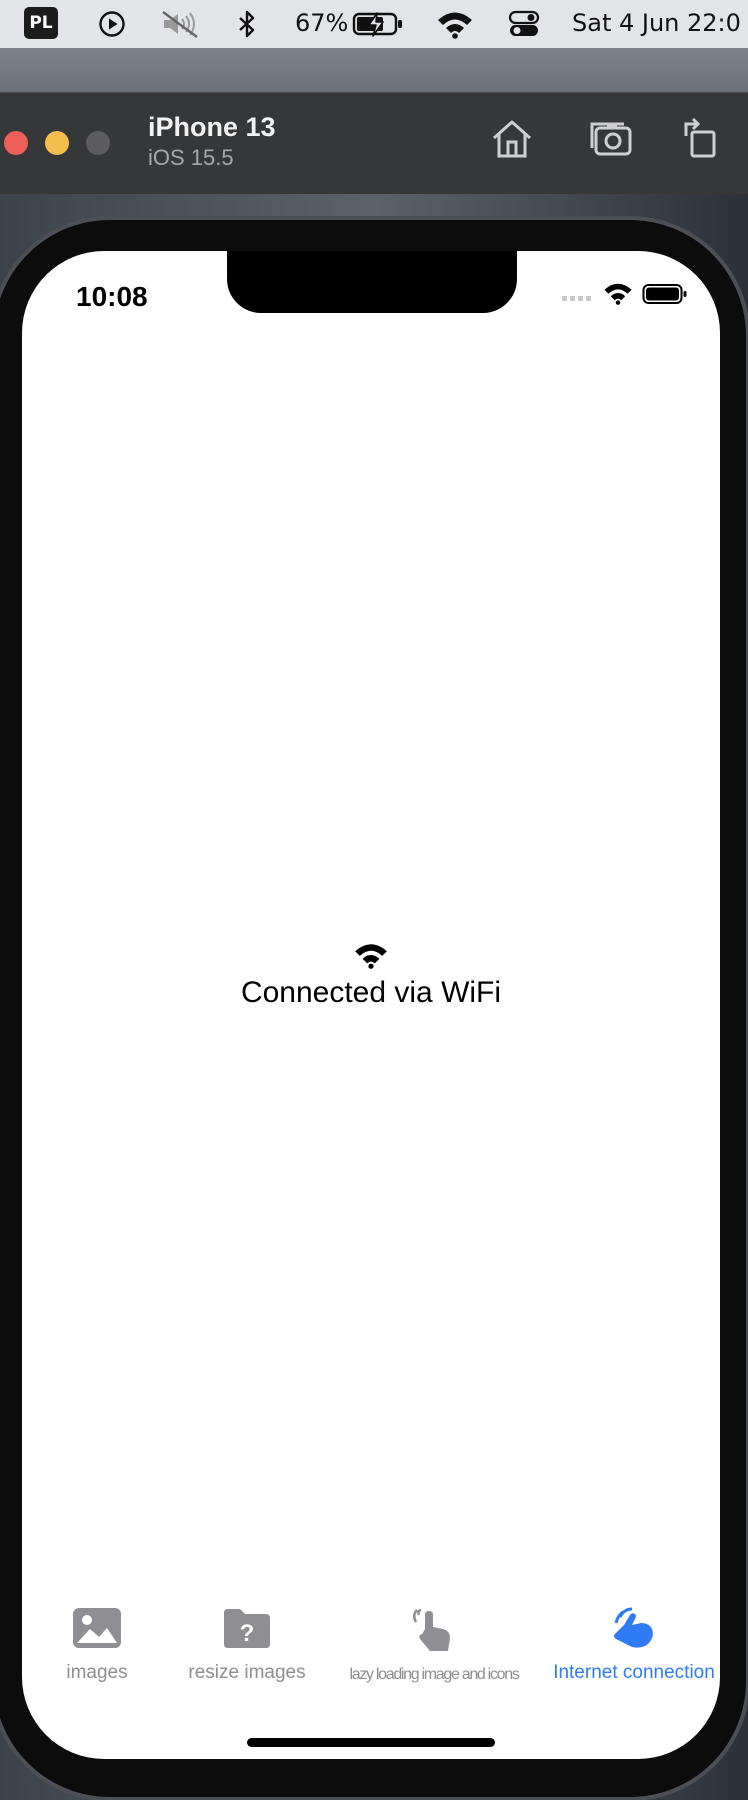  Describe the element at coordinates (180, 24) in the screenshot. I see `mute-icon` at that location.